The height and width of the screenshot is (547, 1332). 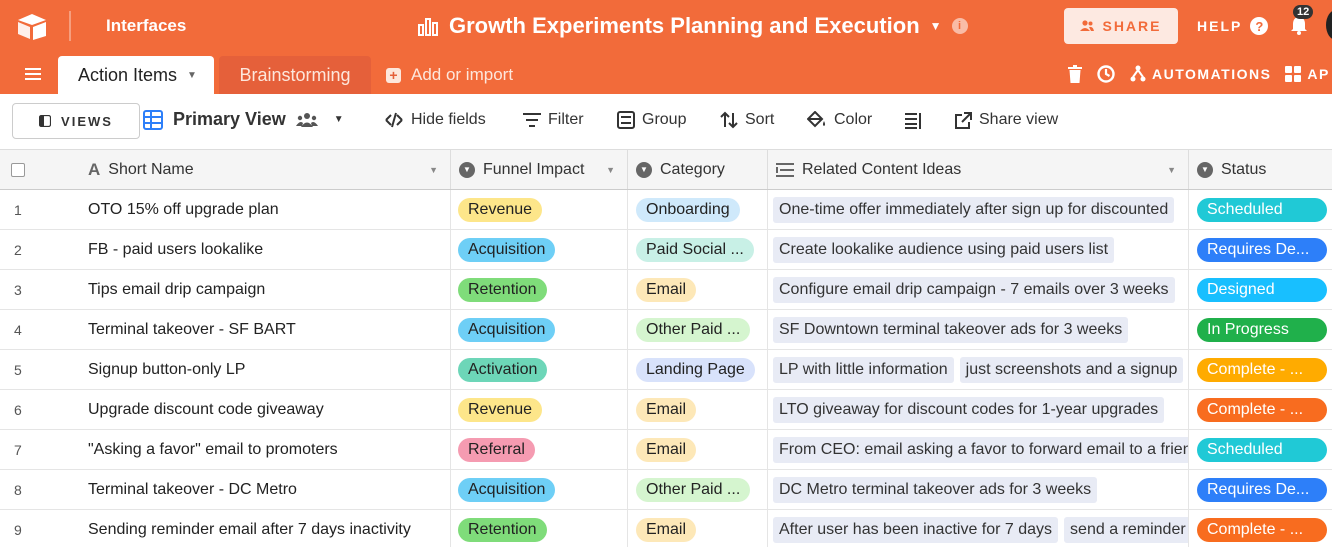 What do you see at coordinates (553, 120) in the screenshot?
I see `filter-button: Filter` at bounding box center [553, 120].